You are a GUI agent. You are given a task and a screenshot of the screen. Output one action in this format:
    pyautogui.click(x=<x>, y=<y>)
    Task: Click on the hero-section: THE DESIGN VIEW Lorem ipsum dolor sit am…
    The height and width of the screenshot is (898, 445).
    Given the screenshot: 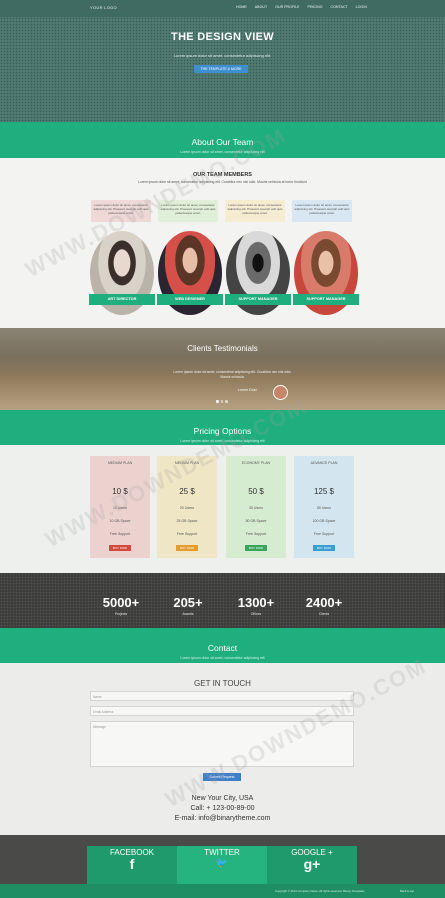 What is the action you would take?
    pyautogui.click(x=222, y=69)
    